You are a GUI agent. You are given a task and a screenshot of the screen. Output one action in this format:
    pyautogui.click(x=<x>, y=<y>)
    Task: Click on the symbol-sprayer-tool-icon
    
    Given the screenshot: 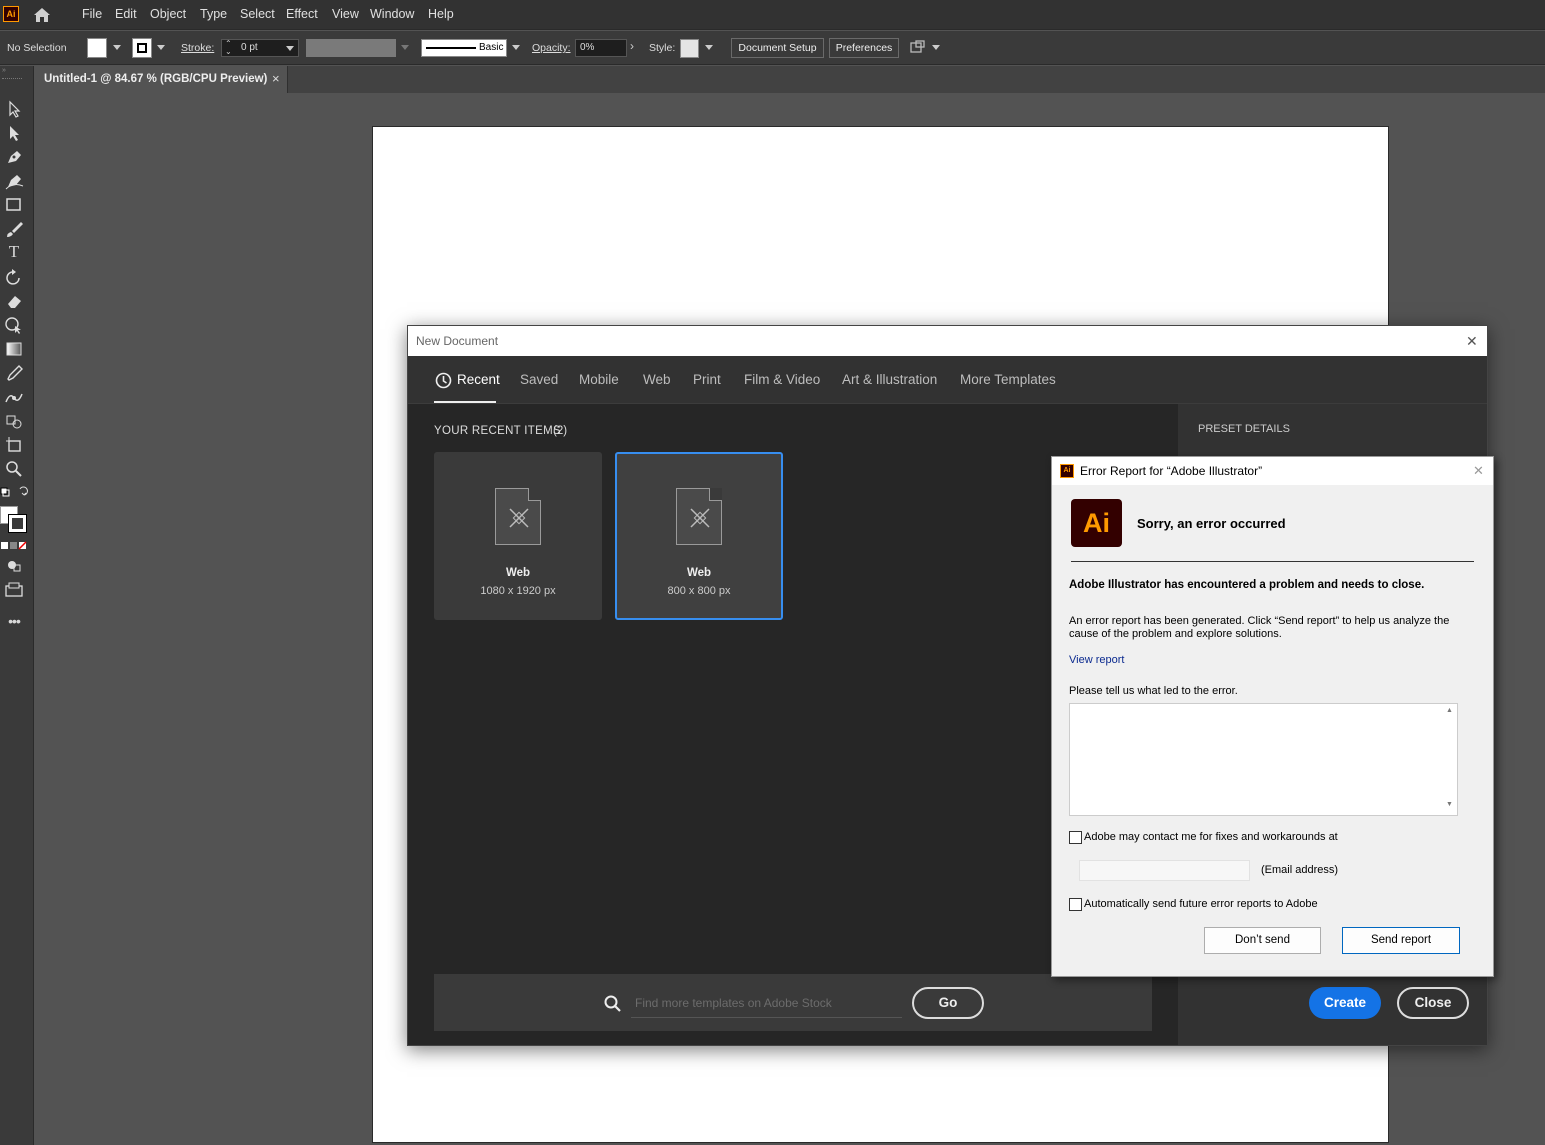 What is the action you would take?
    pyautogui.click(x=14, y=421)
    